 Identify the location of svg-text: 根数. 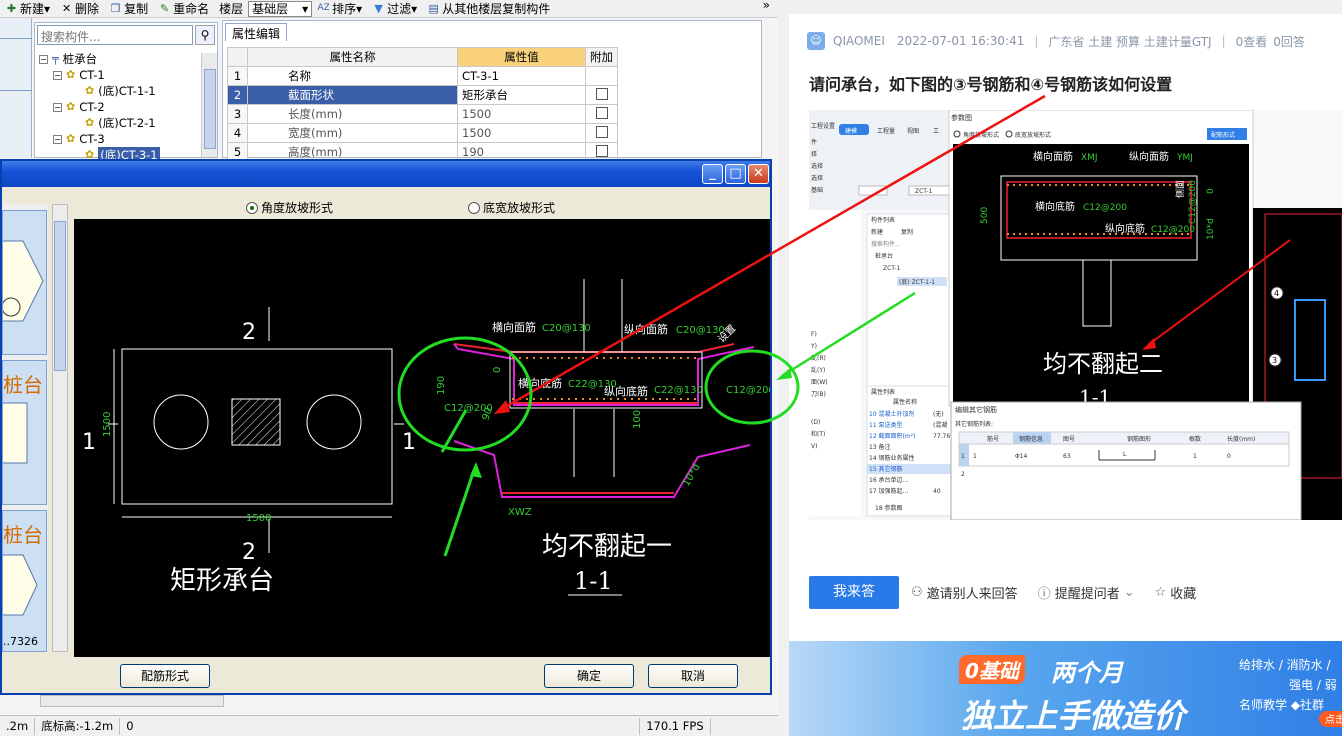
(1195, 439).